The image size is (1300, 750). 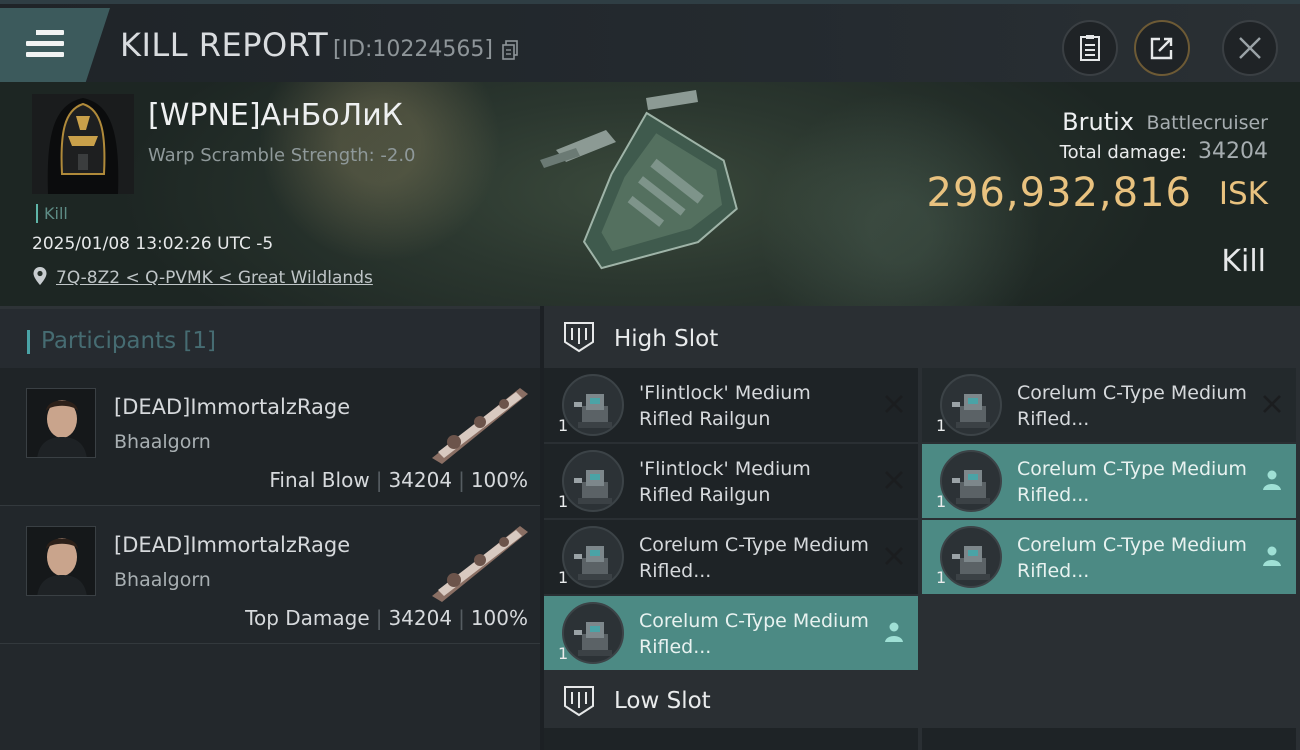 I want to click on clipboard-icon, so click(x=1090, y=48).